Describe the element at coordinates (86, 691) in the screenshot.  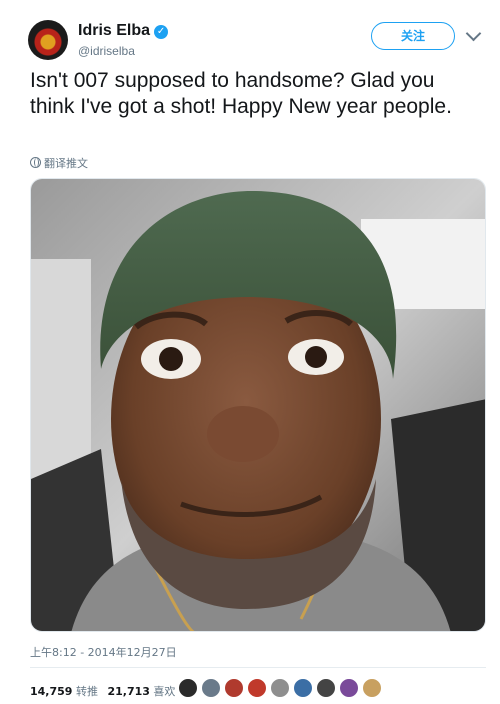
I see `retweets-label: 转推` at that location.